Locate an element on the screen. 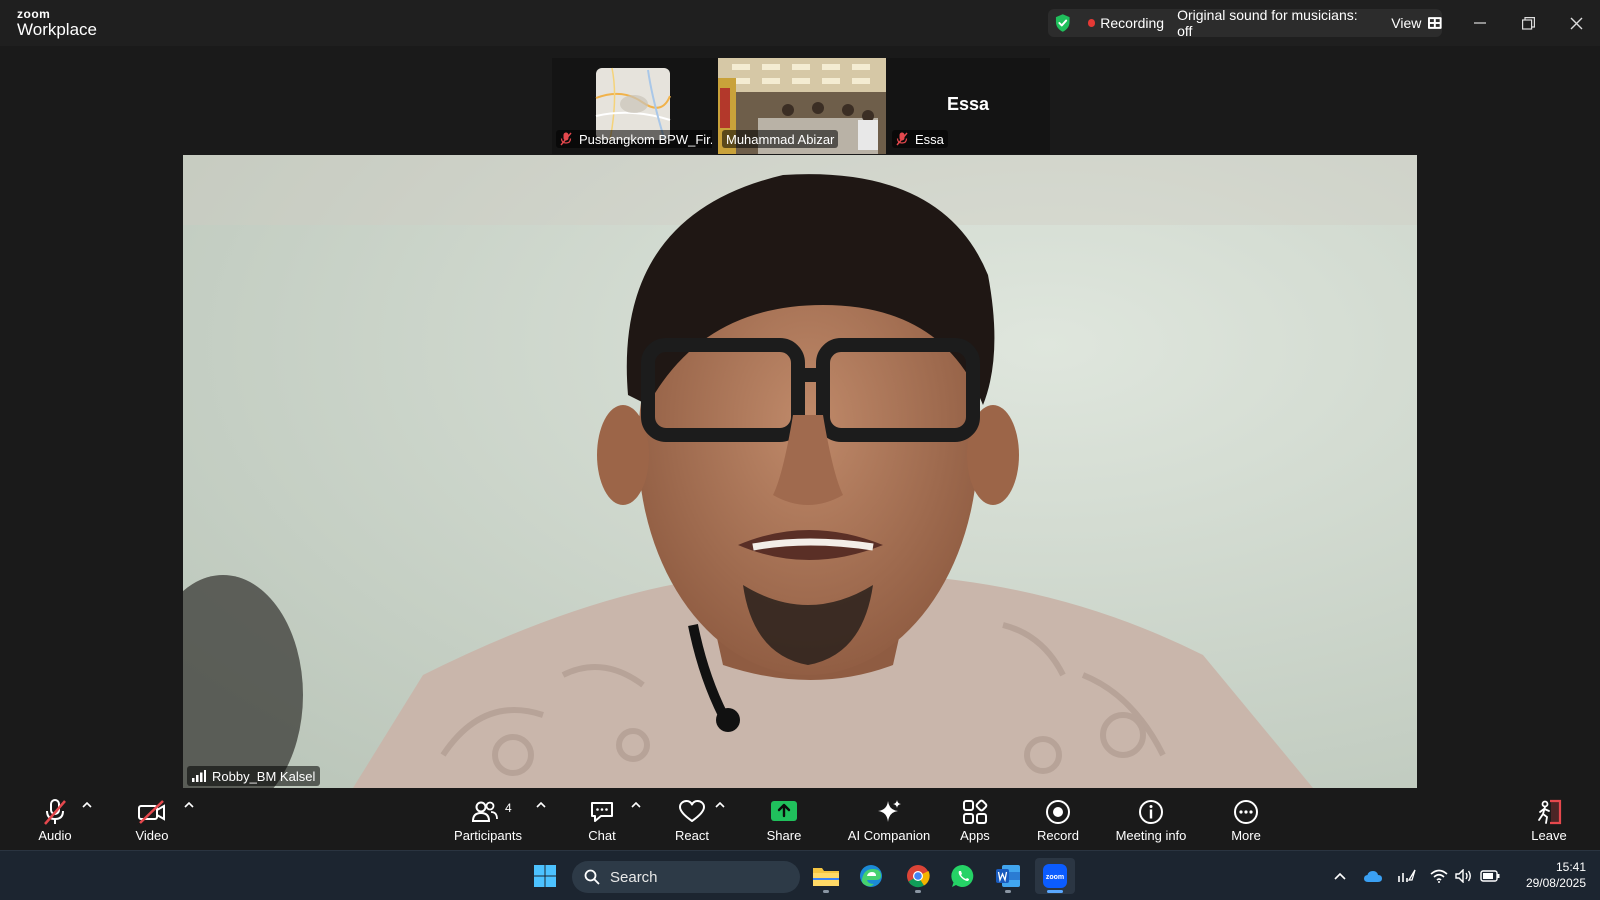  participant-thumbnail: Essa Essa is located at coordinates (968, 106).